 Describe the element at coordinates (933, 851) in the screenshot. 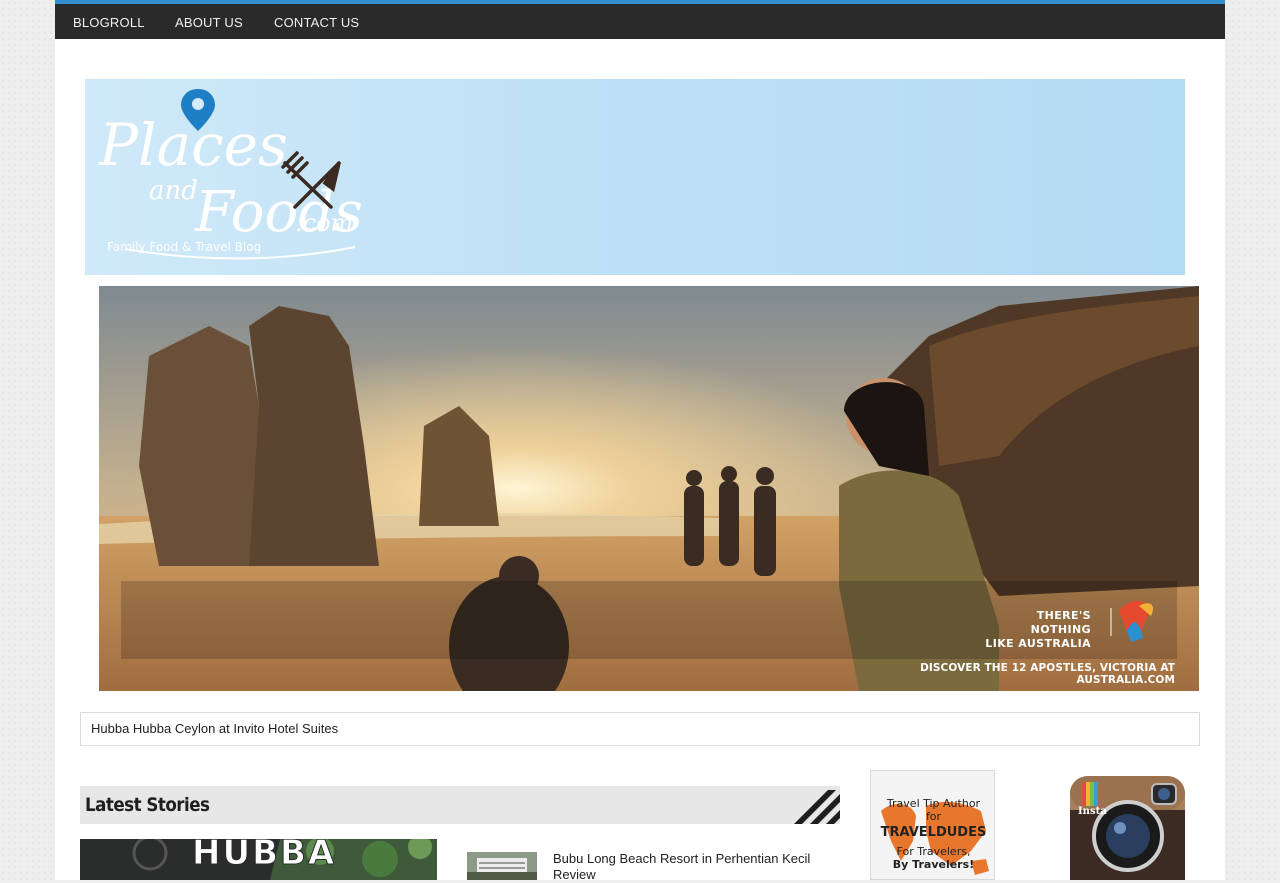

I see `traveldudes-line3: For Travelers,` at that location.